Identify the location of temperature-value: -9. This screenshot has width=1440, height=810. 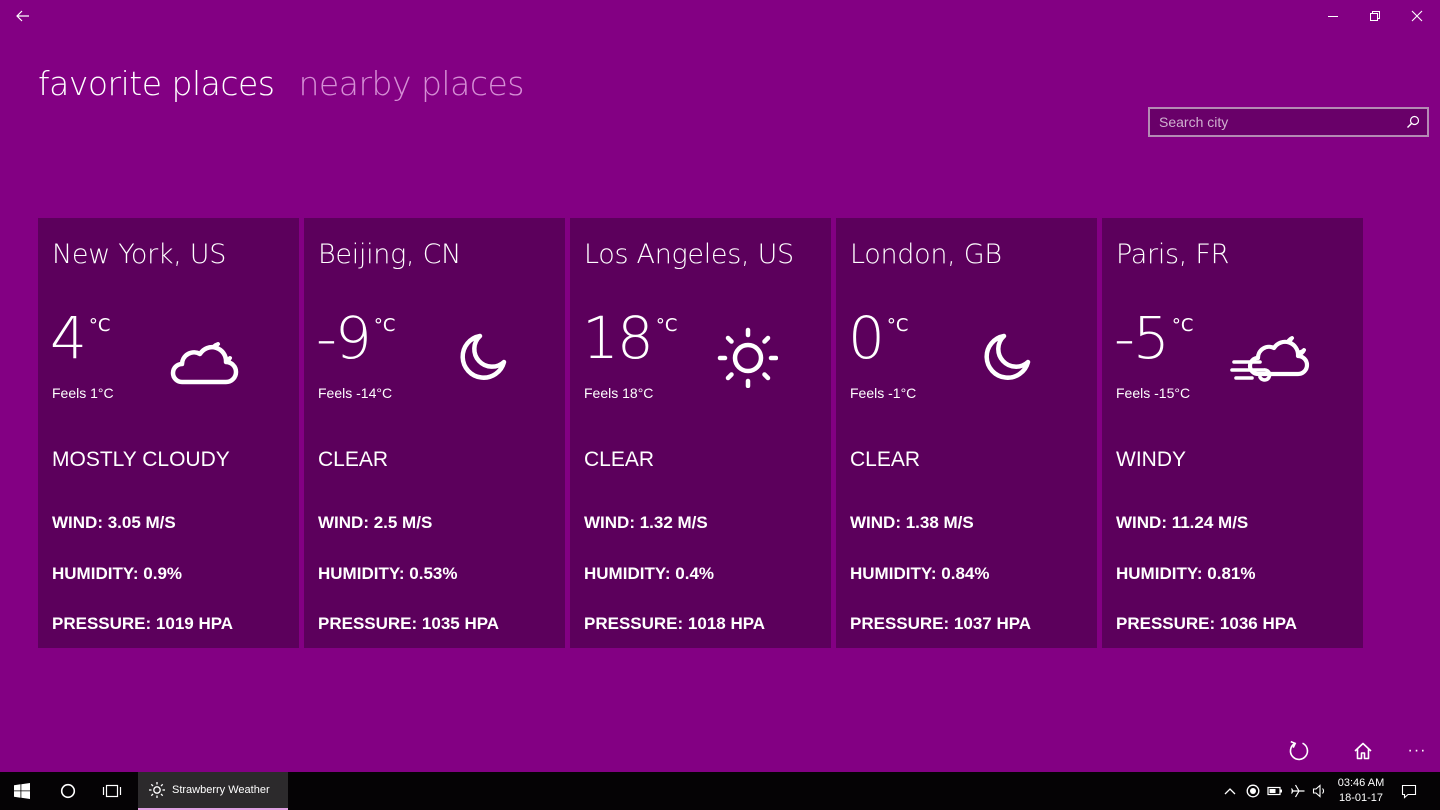
(344, 338).